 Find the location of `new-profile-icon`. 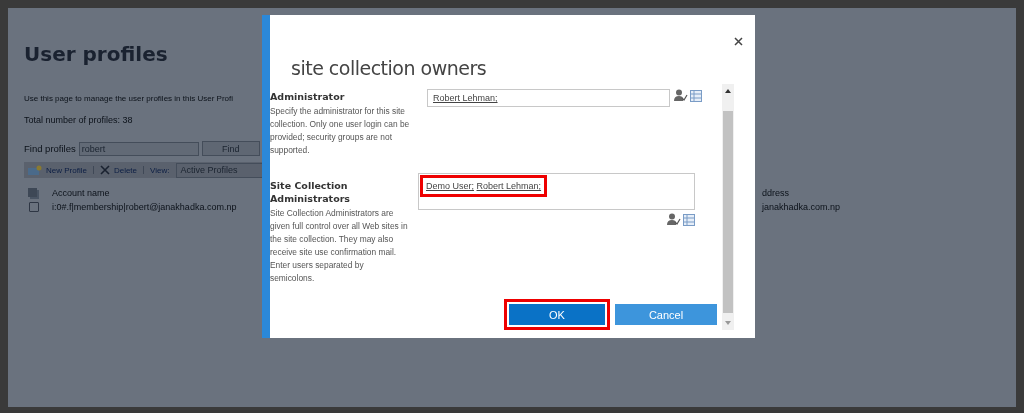

new-profile-icon is located at coordinates (35, 170).